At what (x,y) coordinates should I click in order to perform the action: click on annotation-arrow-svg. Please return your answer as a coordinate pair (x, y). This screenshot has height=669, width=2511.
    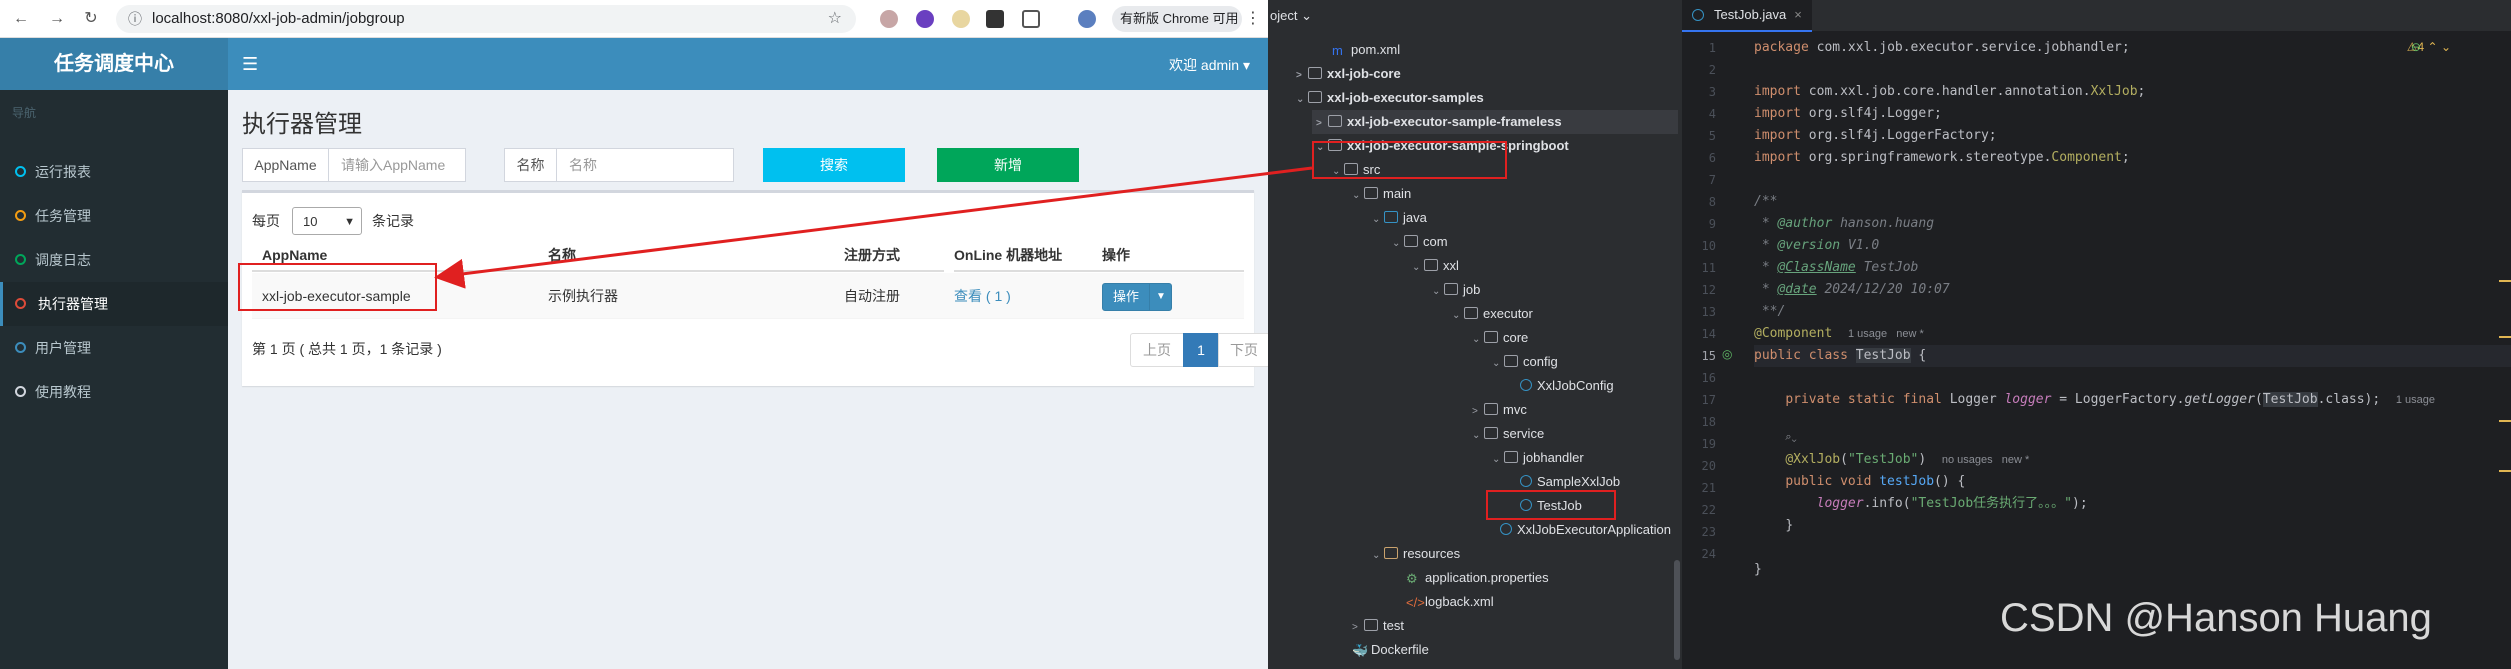
    Looking at the image, I should click on (873, 227).